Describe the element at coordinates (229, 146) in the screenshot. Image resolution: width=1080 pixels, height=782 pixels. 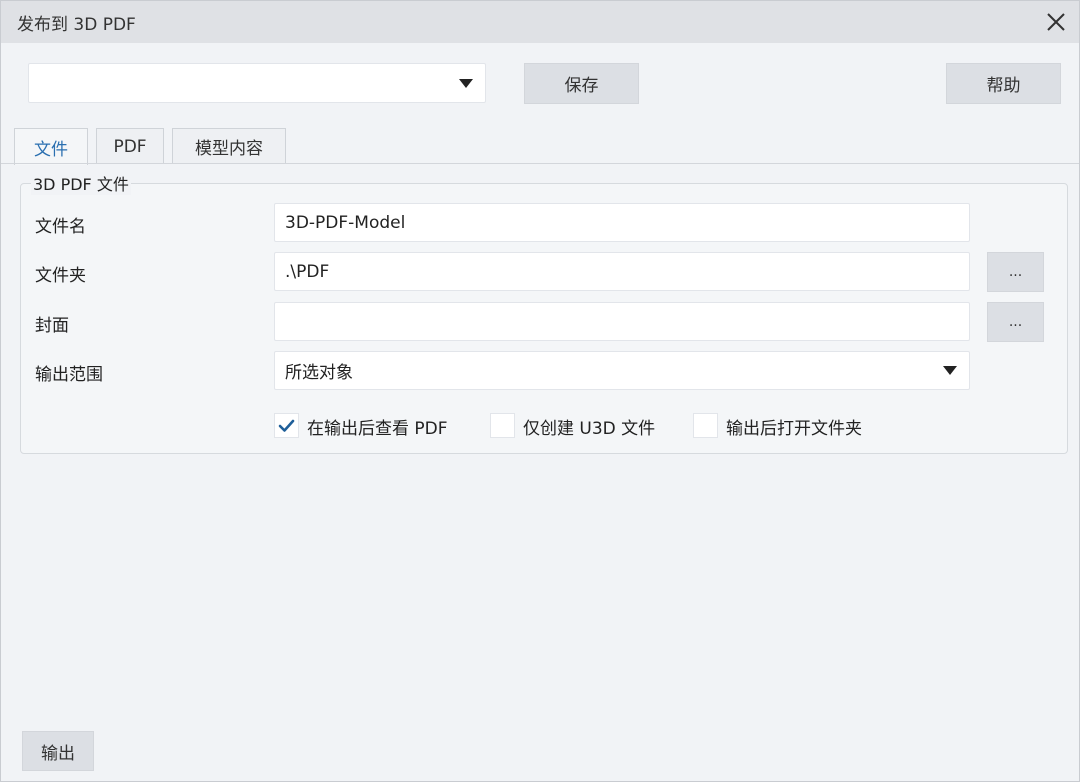
I see `tab-model-content: 模型内容` at that location.